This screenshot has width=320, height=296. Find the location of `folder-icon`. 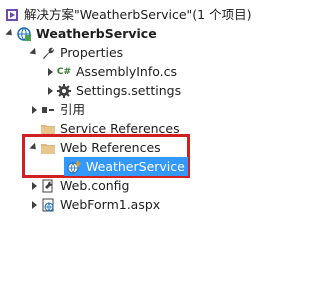

folder-icon is located at coordinates (48, 148).